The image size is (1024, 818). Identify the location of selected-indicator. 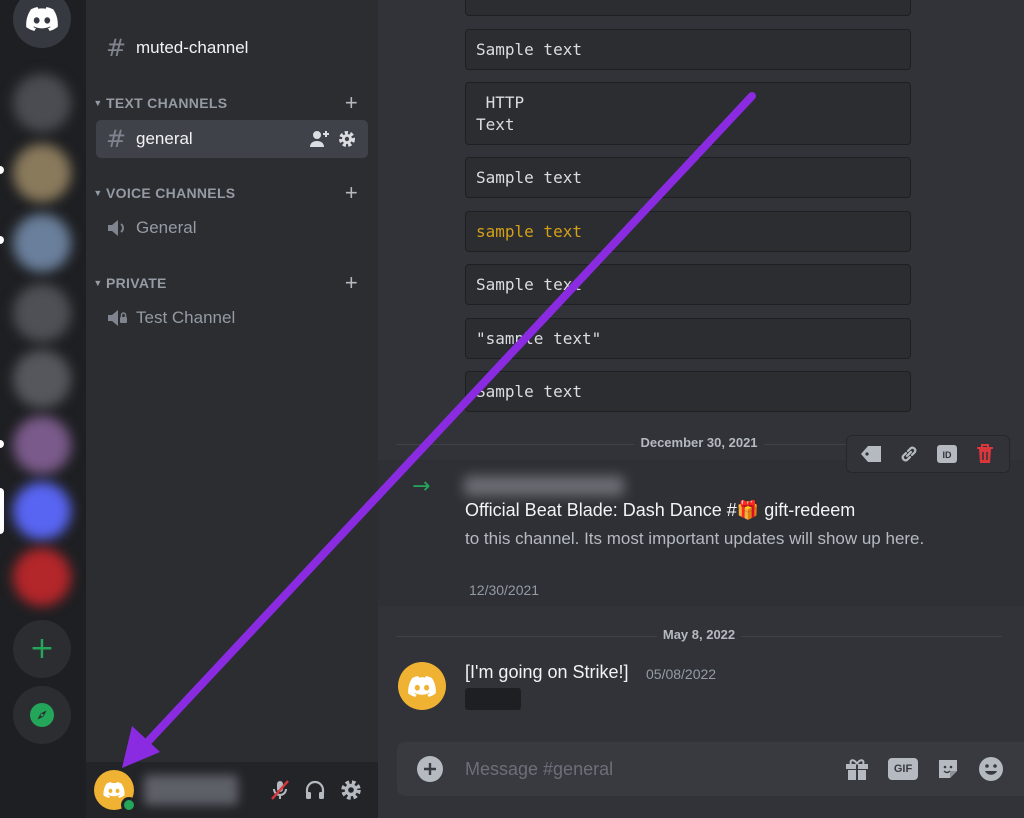
(2, 511).